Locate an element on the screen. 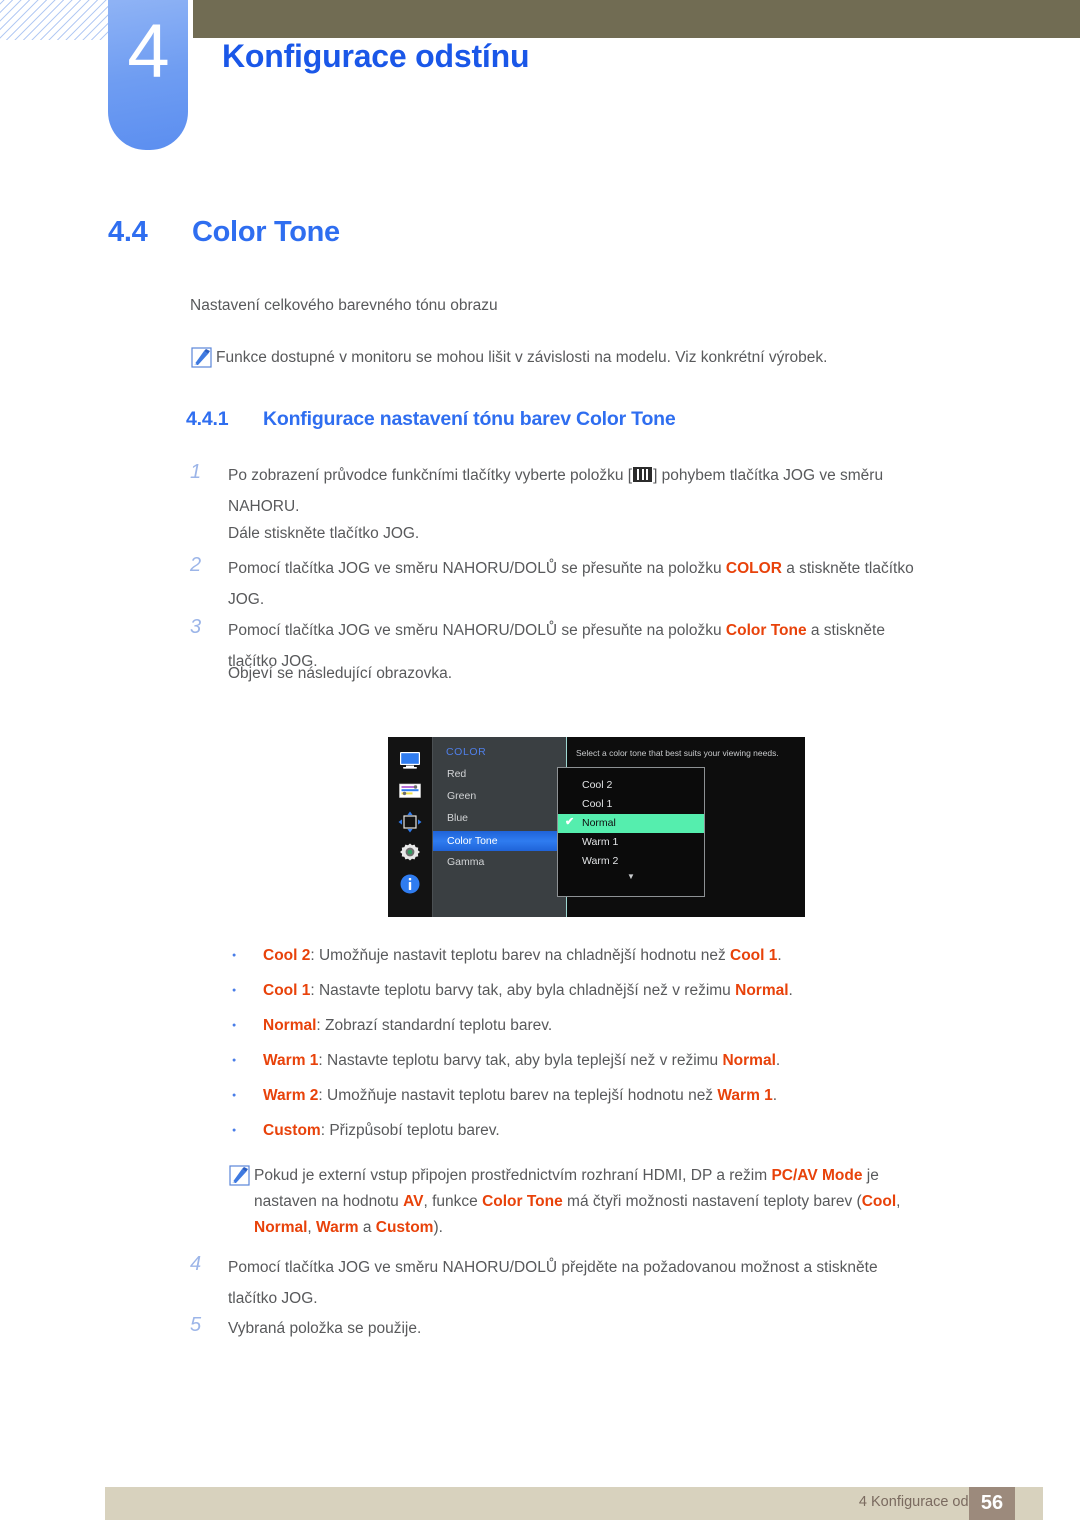 Image resolution: width=1080 pixels, height=1527 pixels. osd-menu-item-gamma: Gamma is located at coordinates (506, 862).